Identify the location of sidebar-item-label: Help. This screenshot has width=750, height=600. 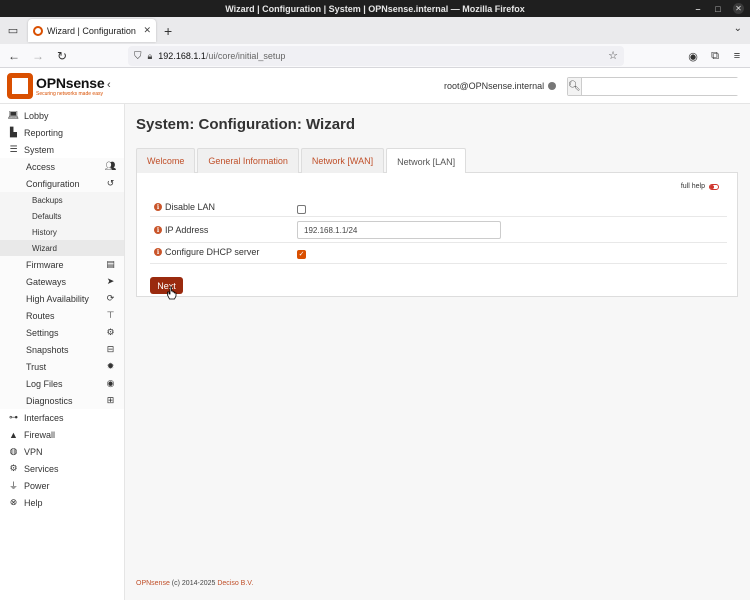
(33, 502).